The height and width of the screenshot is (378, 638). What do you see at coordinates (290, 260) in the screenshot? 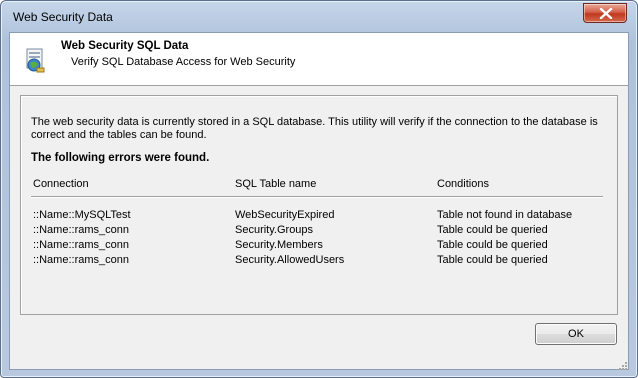
I see `row-table: Security.AllowedUsers` at bounding box center [290, 260].